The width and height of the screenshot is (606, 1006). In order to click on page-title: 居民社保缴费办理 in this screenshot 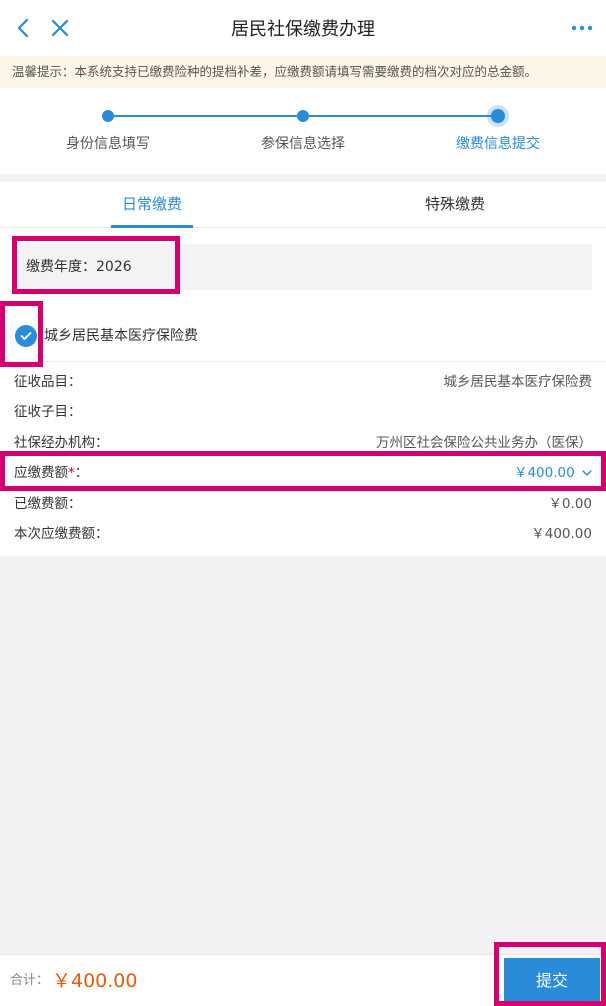, I will do `click(303, 29)`.